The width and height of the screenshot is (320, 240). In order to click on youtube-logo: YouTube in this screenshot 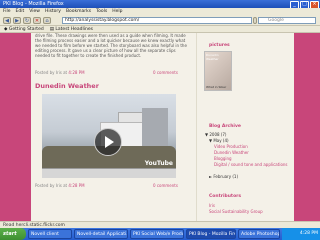, I will do `click(158, 163)`.